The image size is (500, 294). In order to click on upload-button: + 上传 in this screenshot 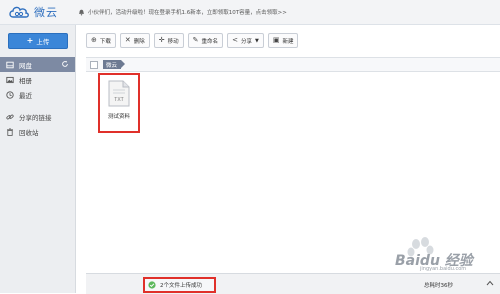, I will do `click(38, 41)`.